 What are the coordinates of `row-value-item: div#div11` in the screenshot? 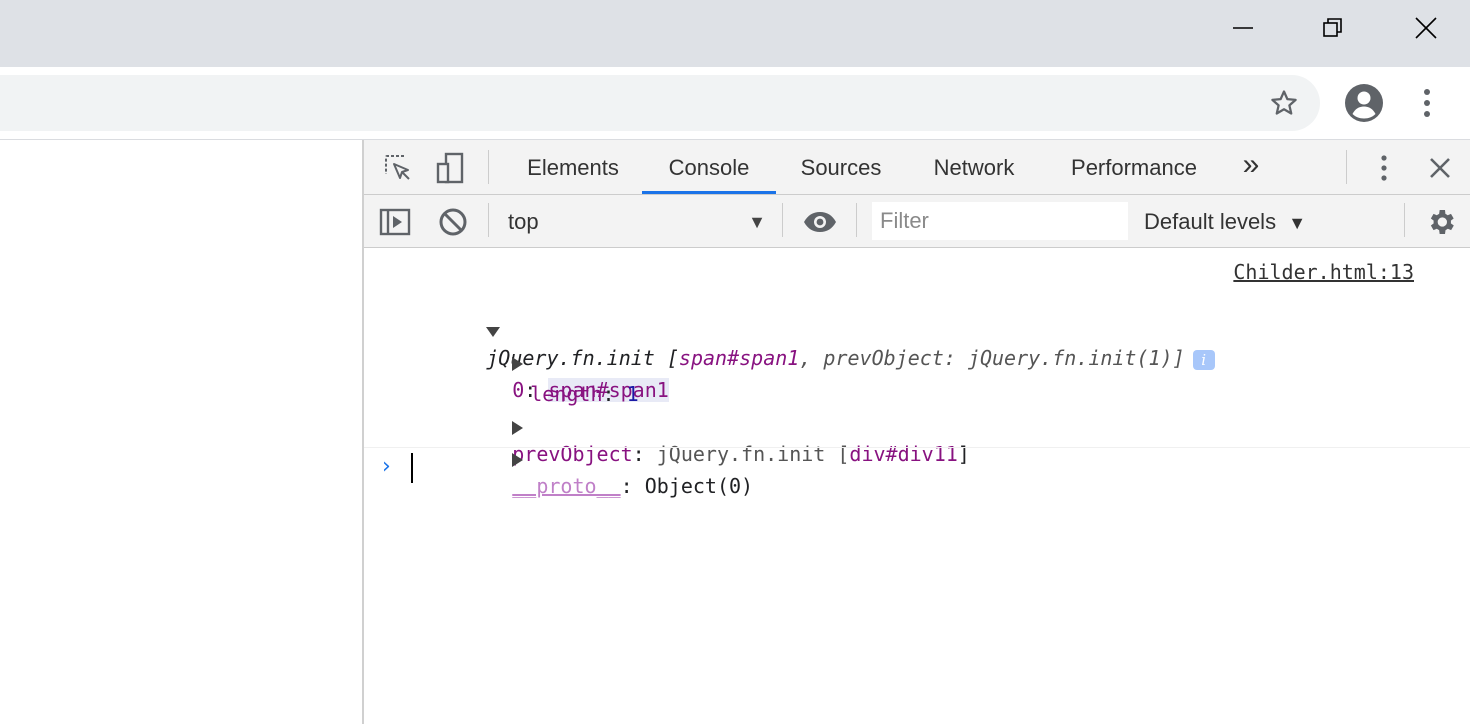 It's located at (903, 454).